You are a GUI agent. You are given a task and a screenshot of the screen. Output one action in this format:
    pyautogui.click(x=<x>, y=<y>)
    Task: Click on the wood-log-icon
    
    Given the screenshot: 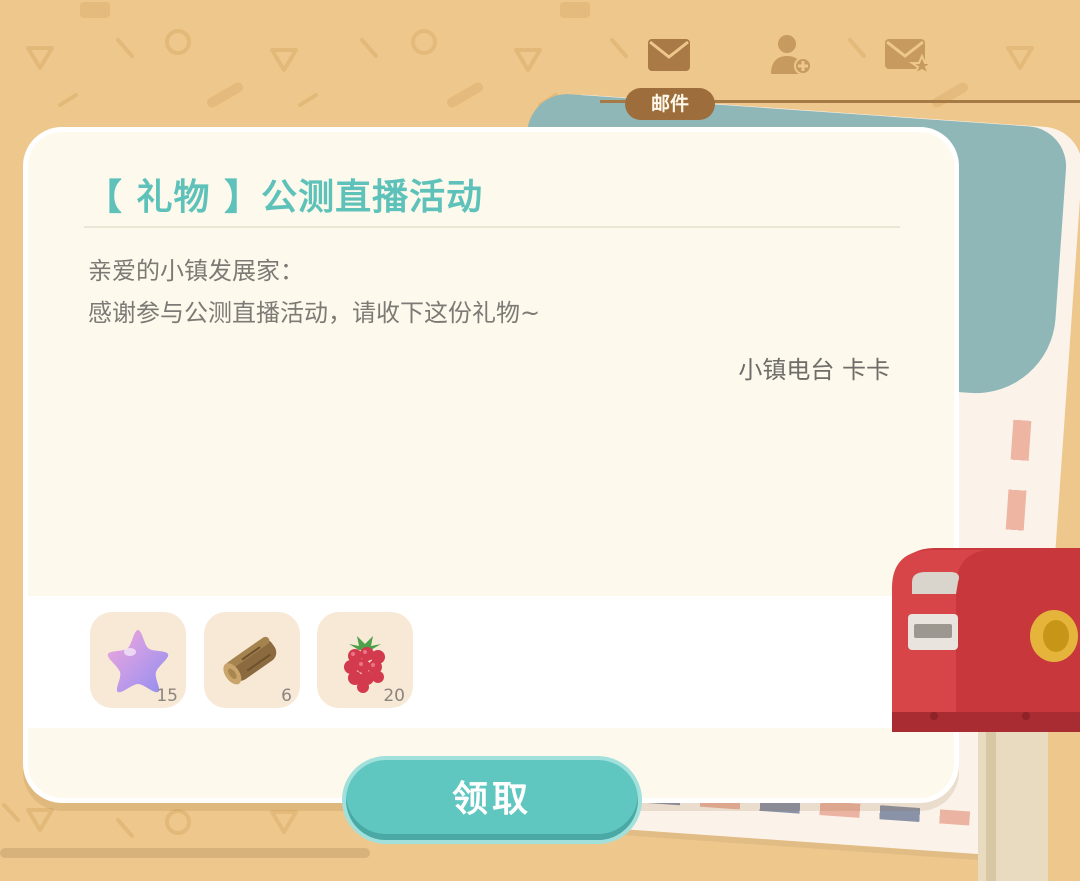 What is the action you would take?
    pyautogui.click(x=250, y=660)
    